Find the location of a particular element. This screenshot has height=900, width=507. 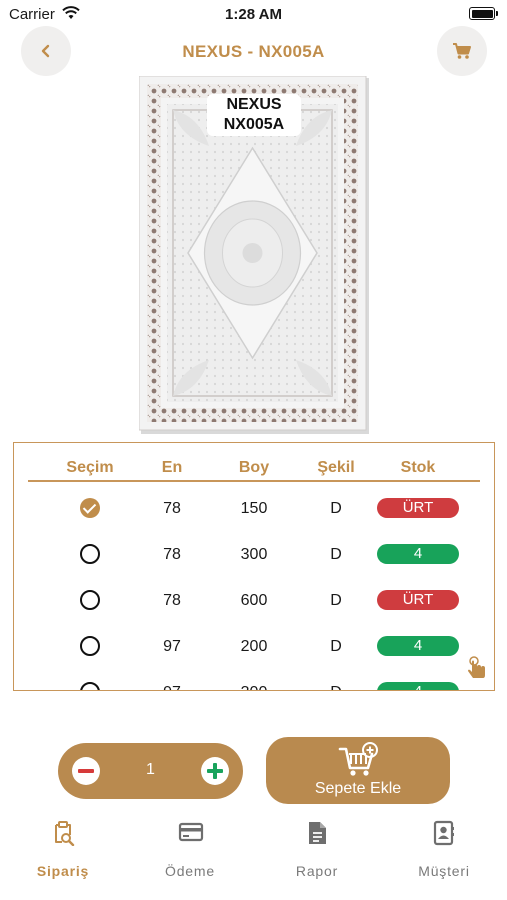

status-bar: Carrier 1:28 AM is located at coordinates (253, 14).